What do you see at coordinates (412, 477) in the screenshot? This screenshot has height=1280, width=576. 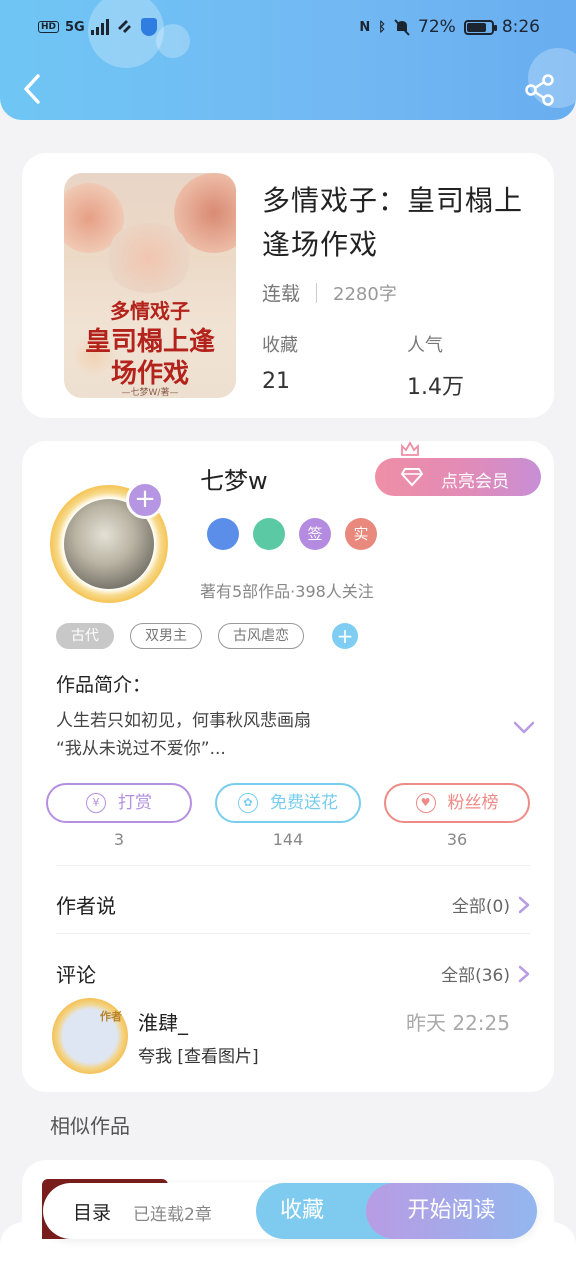 I see `diamond-icon` at bounding box center [412, 477].